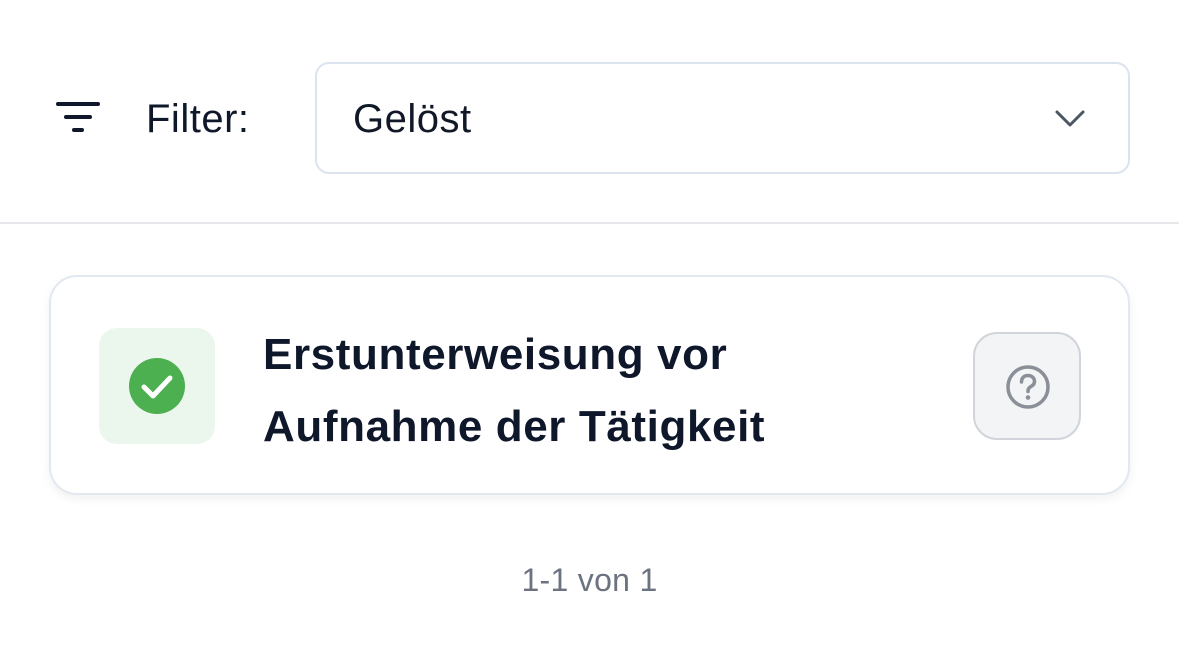  What do you see at coordinates (722, 118) in the screenshot?
I see `filter-select: Gelöst` at bounding box center [722, 118].